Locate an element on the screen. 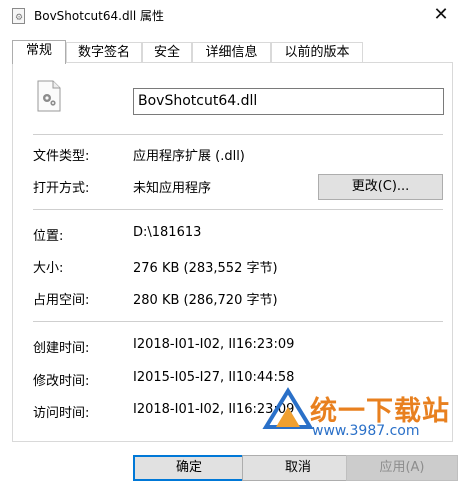 The width and height of the screenshot is (464, 498). close-button: ✕ is located at coordinates (441, 16).